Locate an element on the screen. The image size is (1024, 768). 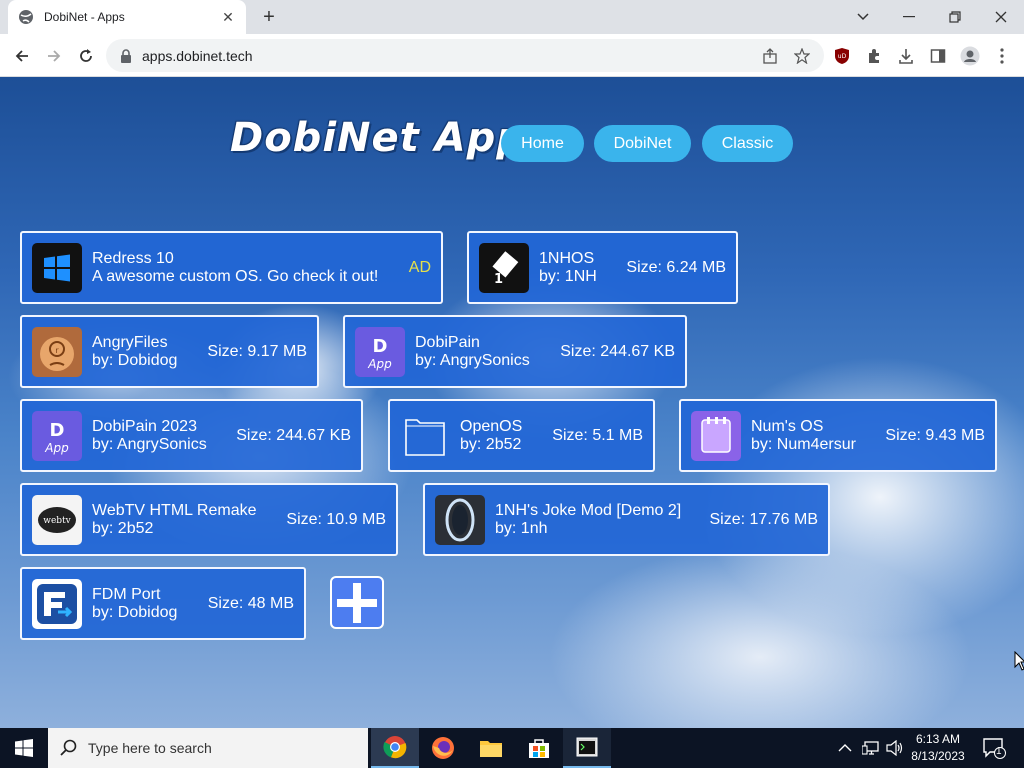
browser-tab: DobiNet - Apps ✕ is located at coordinates (127, 17).